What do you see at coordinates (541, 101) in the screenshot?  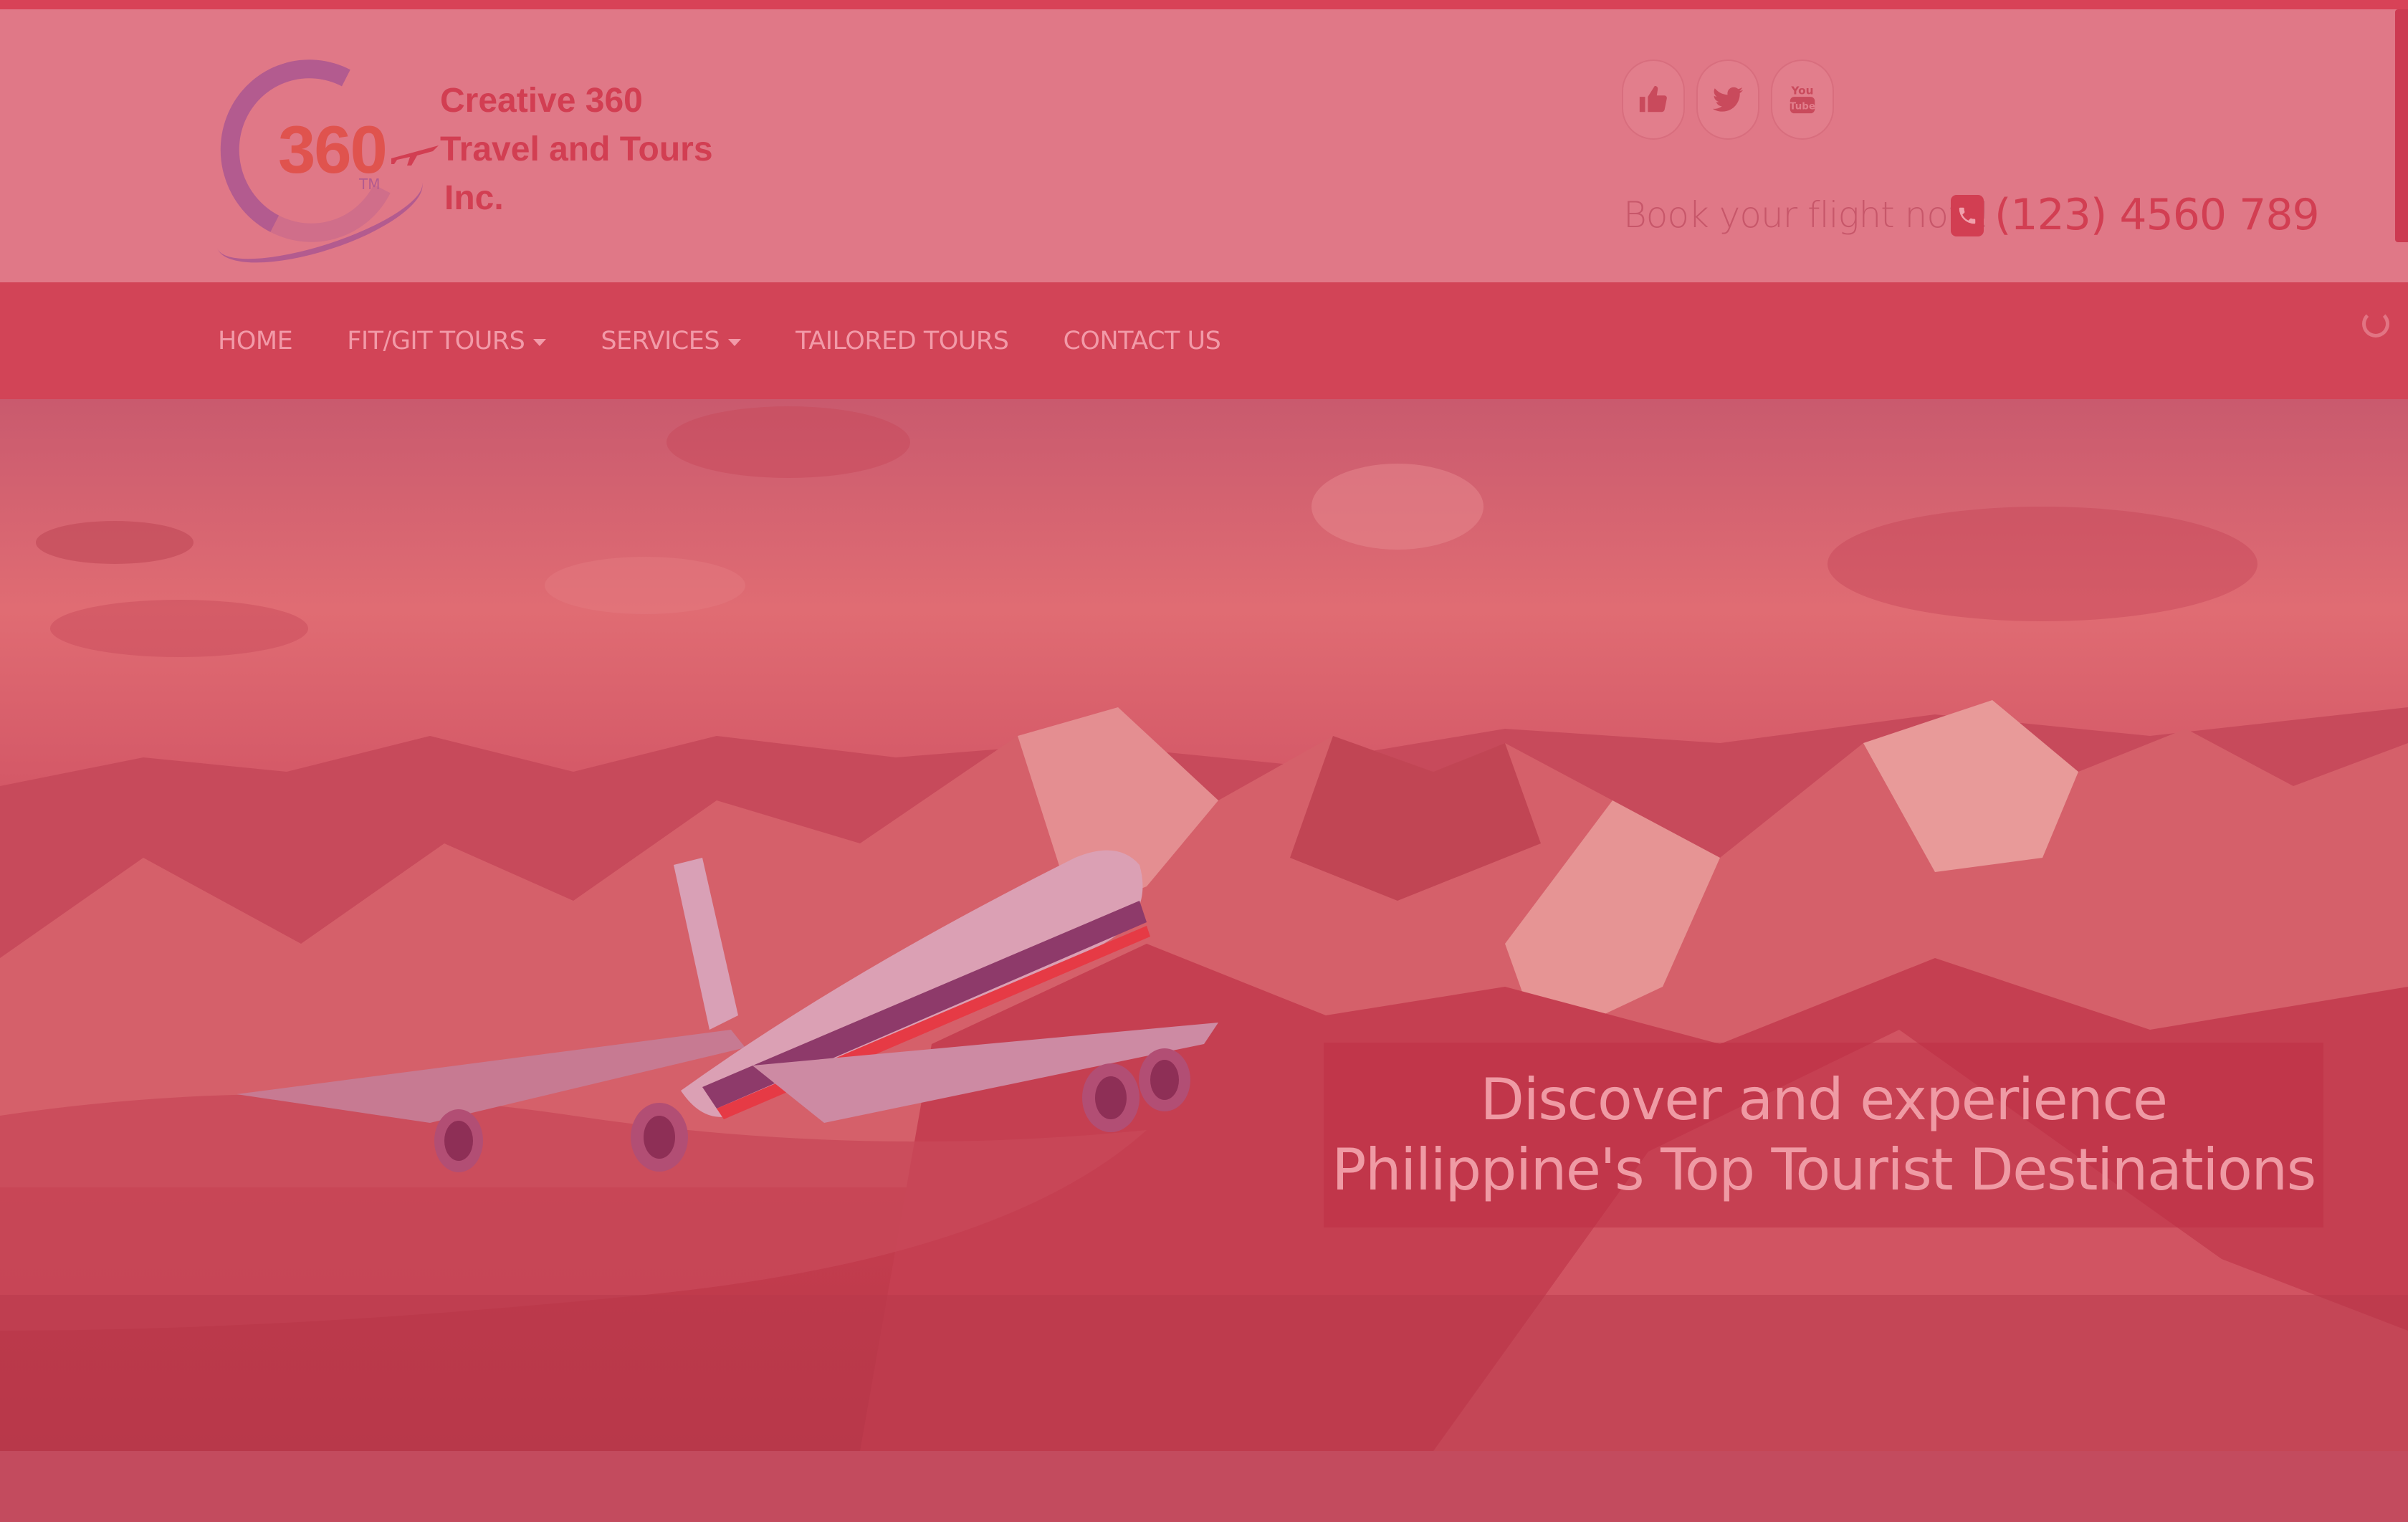 I see `company-name-line: Creative 360` at bounding box center [541, 101].